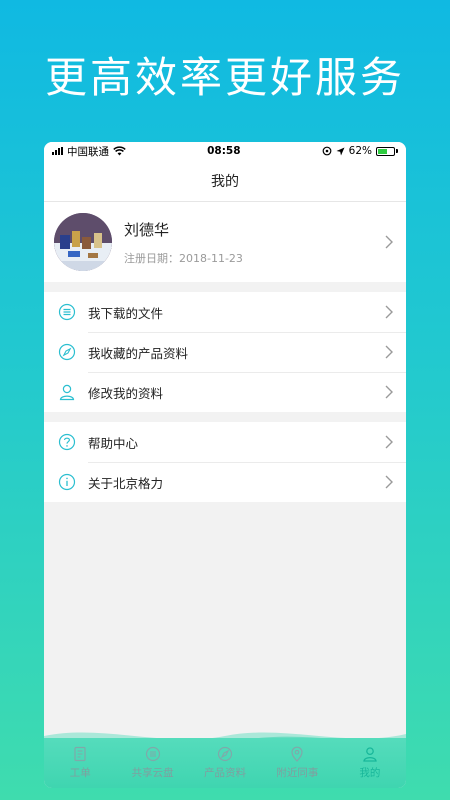 The image size is (450, 800). I want to click on status-bar: 中国联通 08:58 62%, so click(225, 151).